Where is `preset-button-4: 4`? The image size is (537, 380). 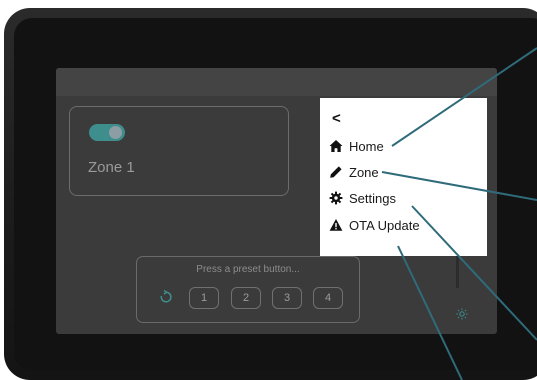 preset-button-4: 4 is located at coordinates (328, 298).